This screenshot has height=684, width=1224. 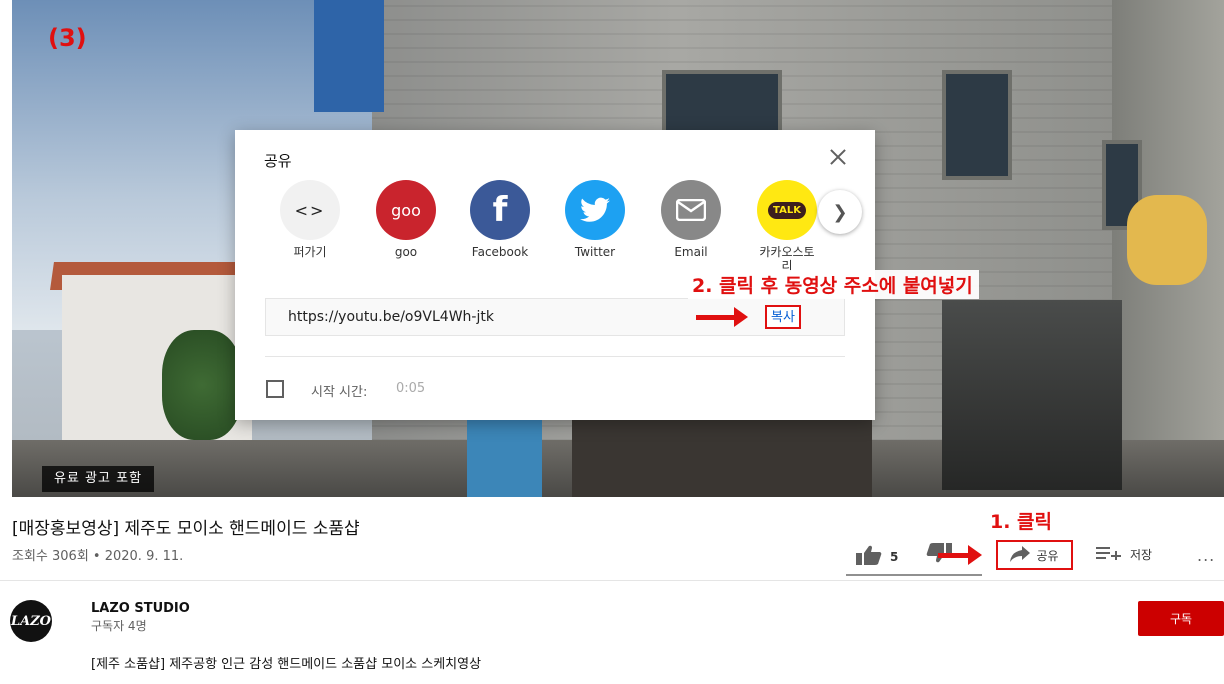 I want to click on like-count: 5, so click(x=894, y=557).